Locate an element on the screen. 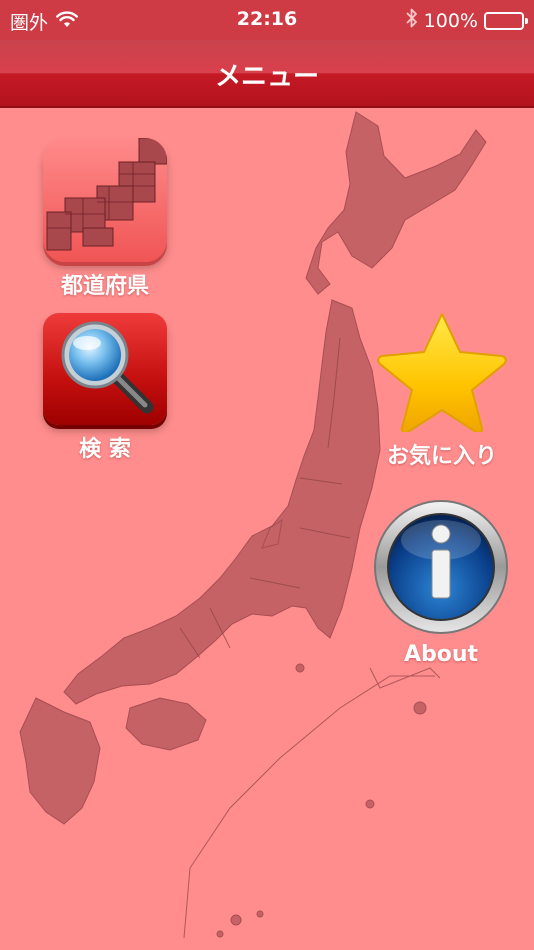 The width and height of the screenshot is (534, 950). star-icon is located at coordinates (442, 371).